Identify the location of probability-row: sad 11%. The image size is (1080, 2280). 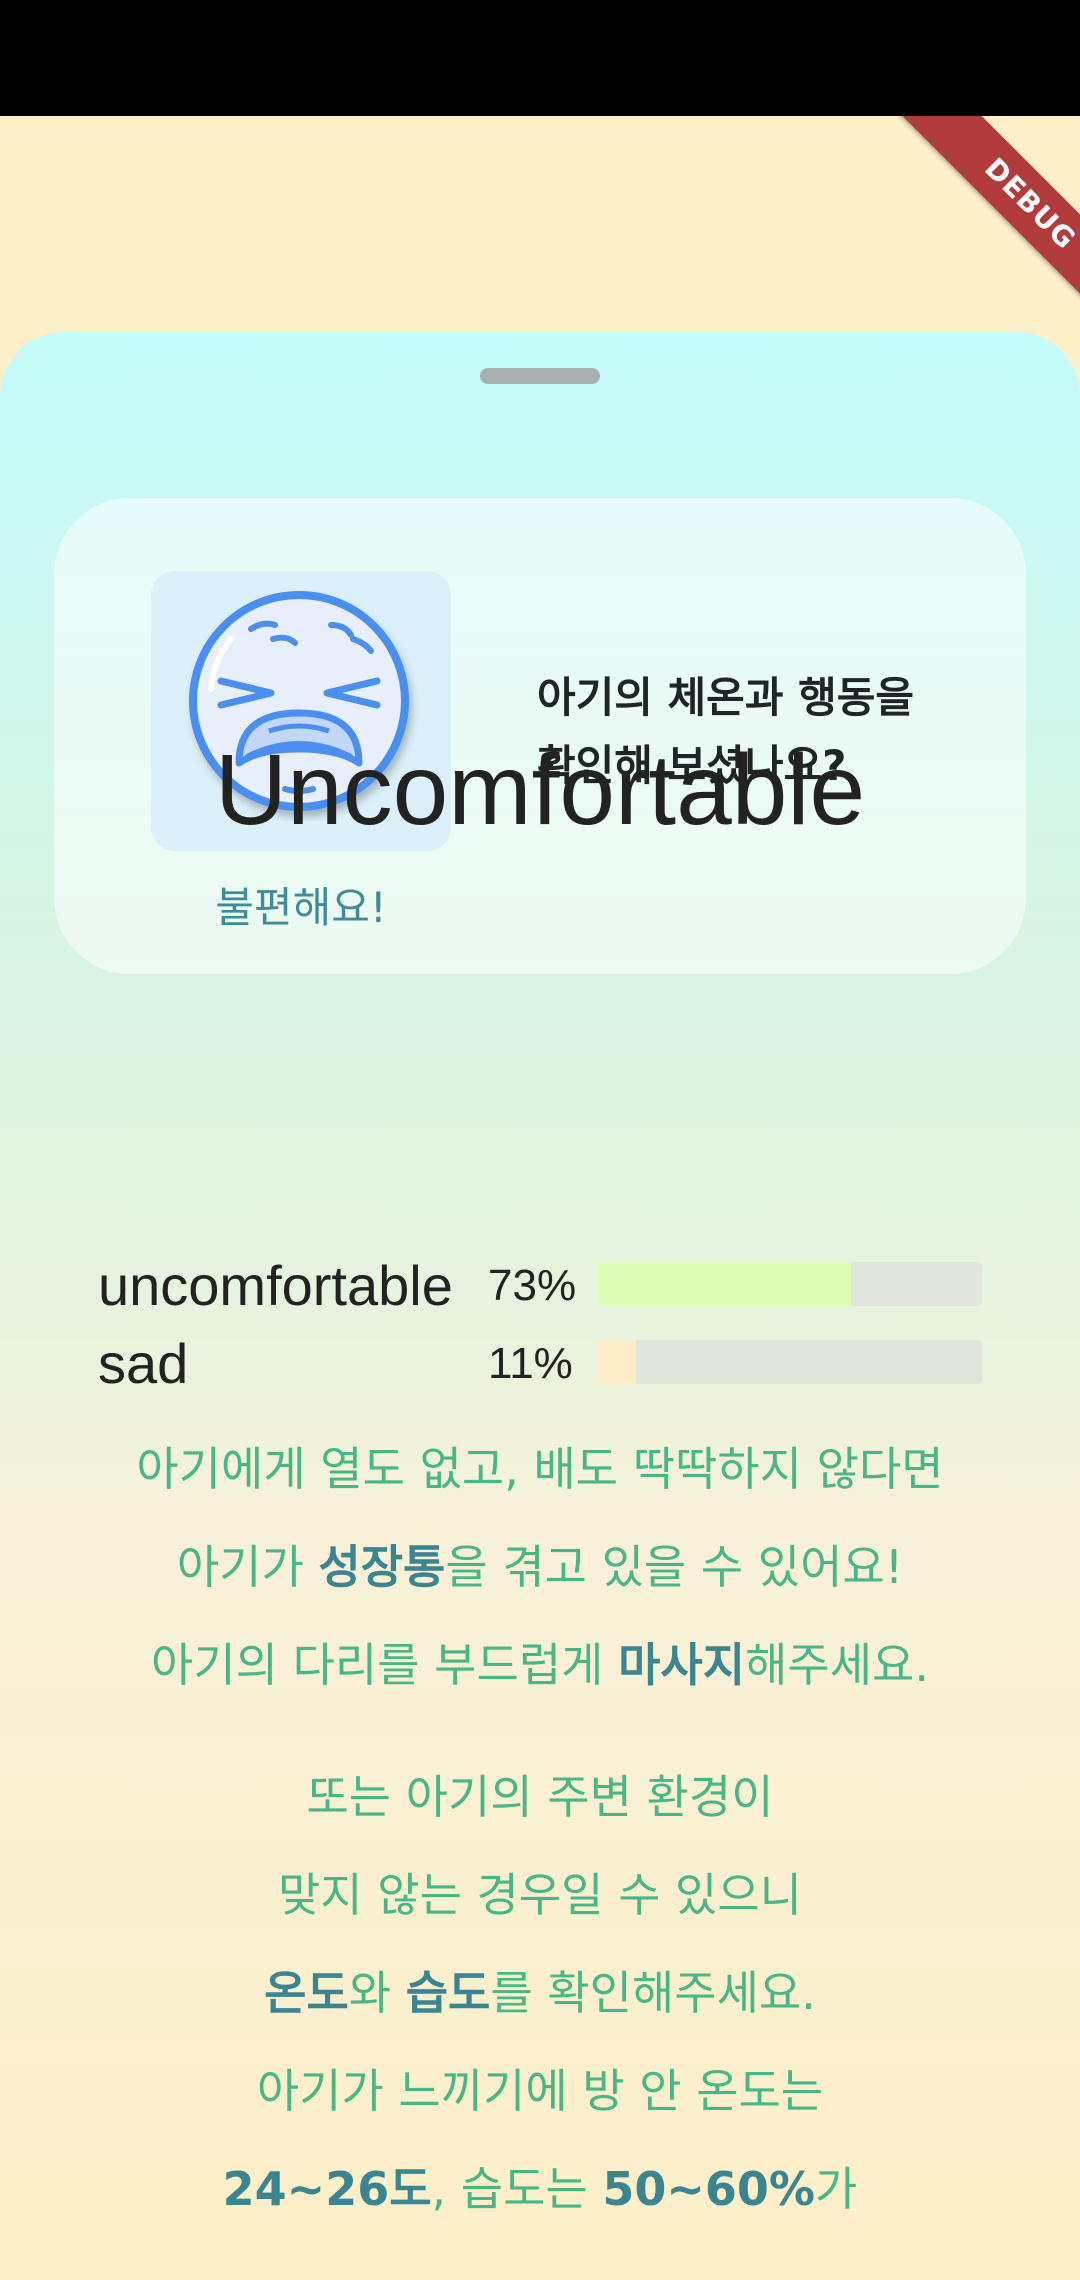
(540, 1364).